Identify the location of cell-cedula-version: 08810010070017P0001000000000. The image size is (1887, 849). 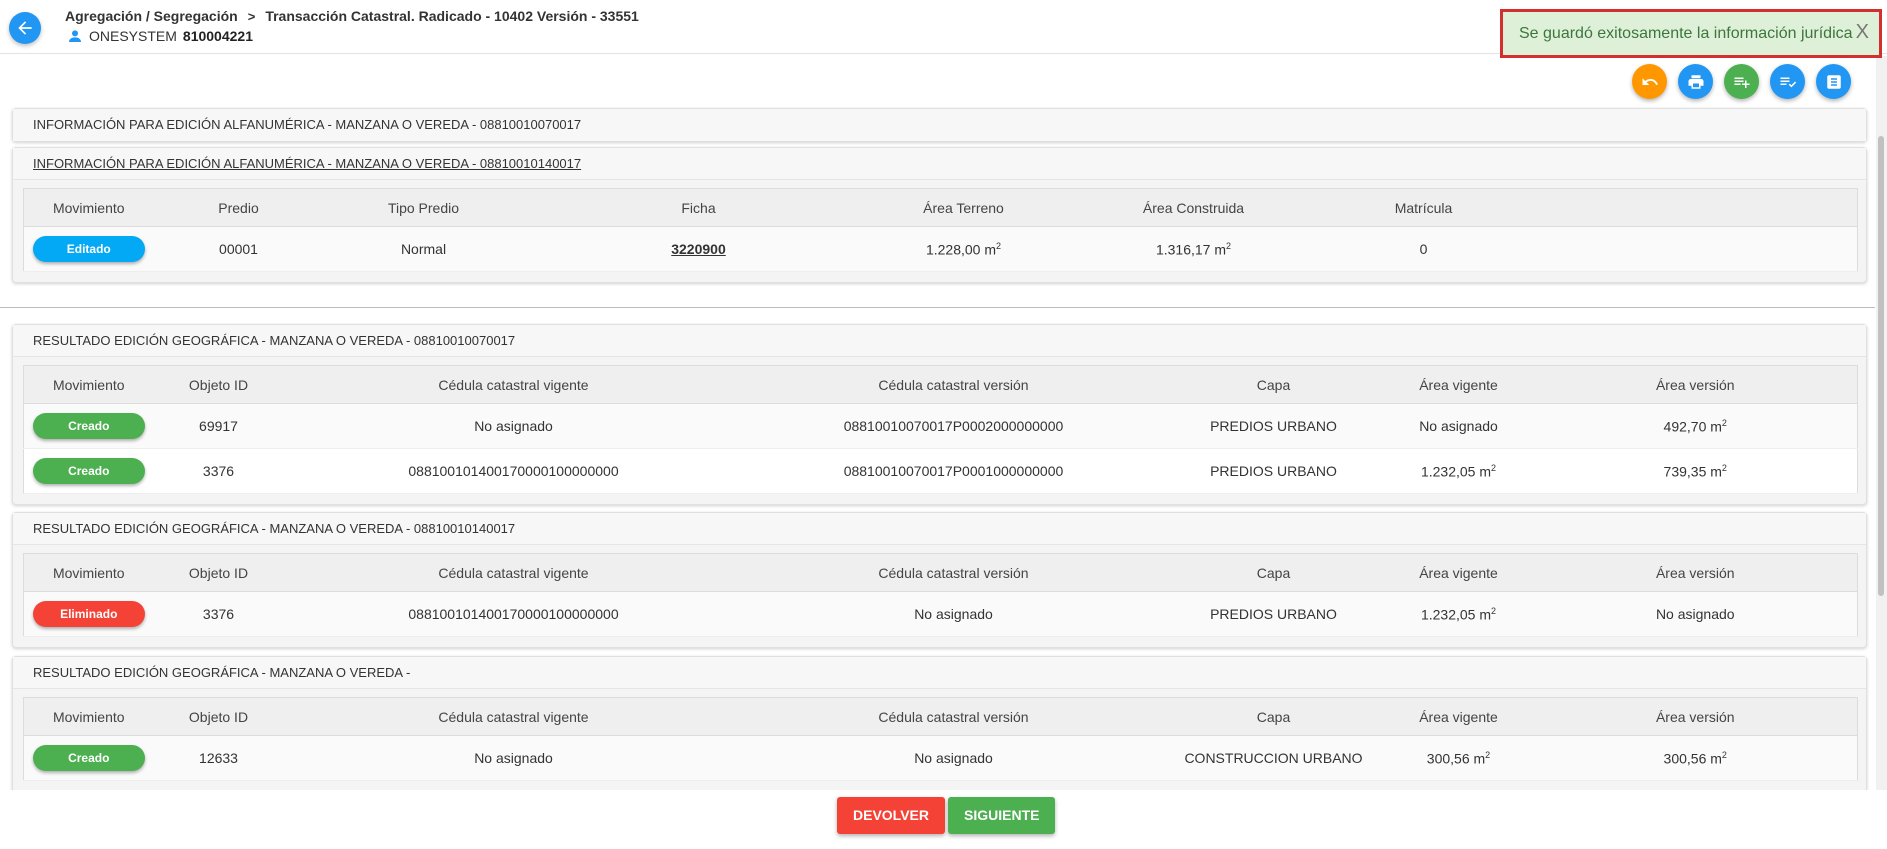
(953, 471).